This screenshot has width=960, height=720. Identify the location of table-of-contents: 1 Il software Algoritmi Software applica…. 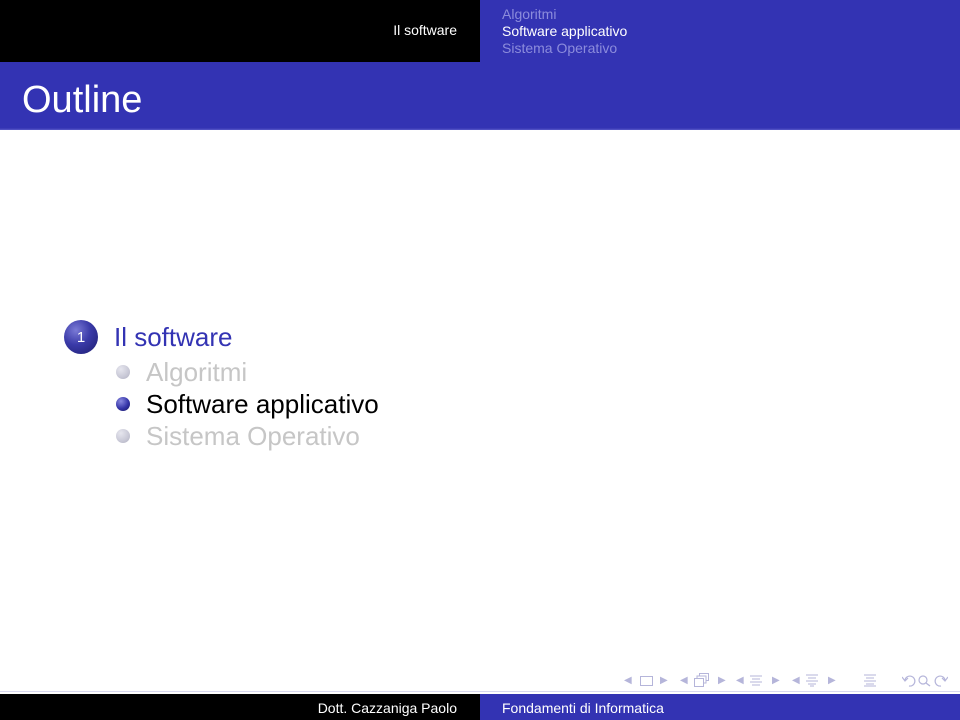
(221, 385).